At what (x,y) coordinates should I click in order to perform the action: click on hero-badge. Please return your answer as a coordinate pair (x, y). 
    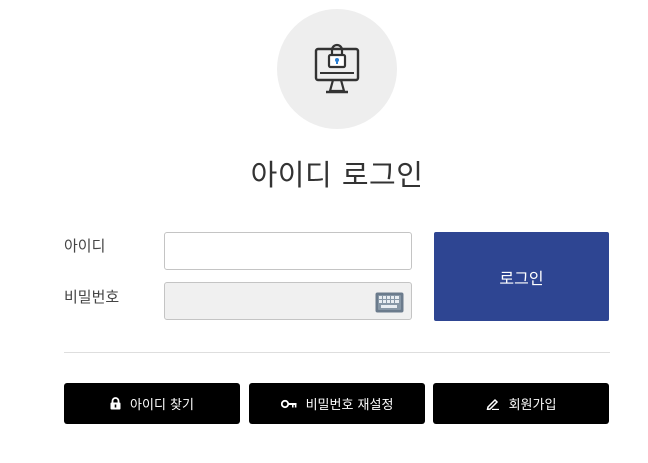
    Looking at the image, I should click on (337, 69).